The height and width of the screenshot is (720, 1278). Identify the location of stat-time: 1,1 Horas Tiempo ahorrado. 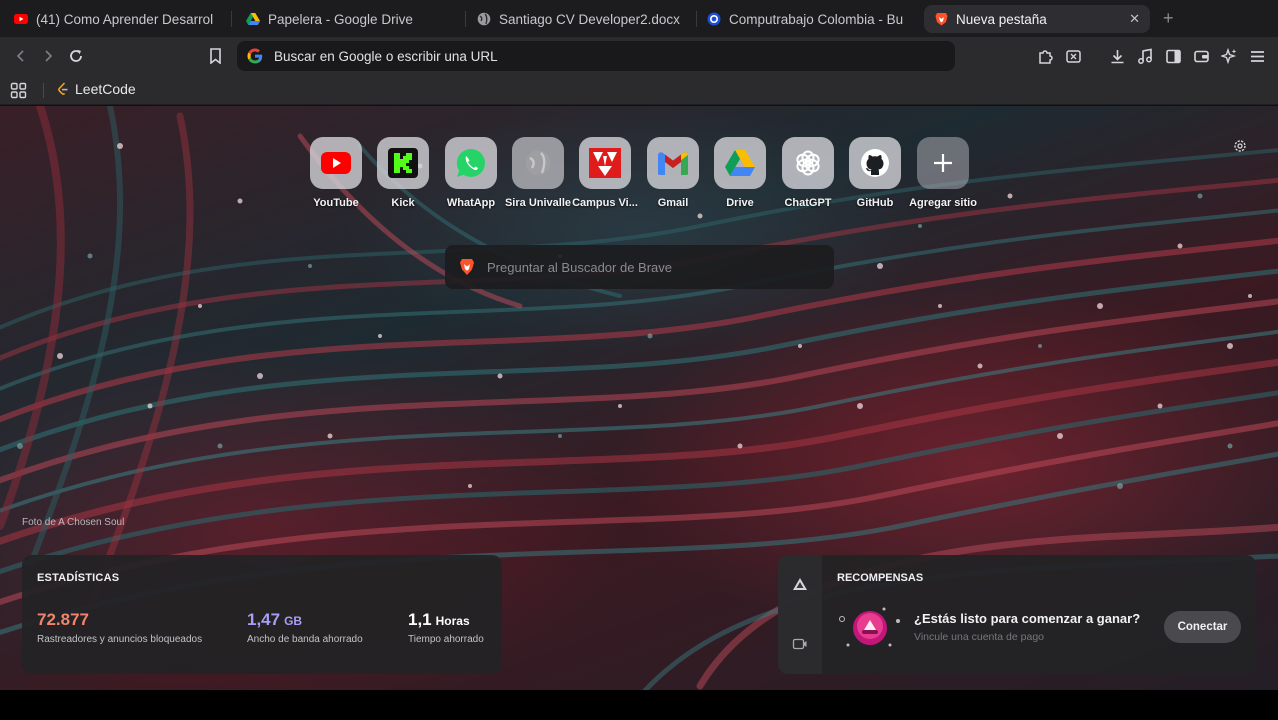
(446, 627).